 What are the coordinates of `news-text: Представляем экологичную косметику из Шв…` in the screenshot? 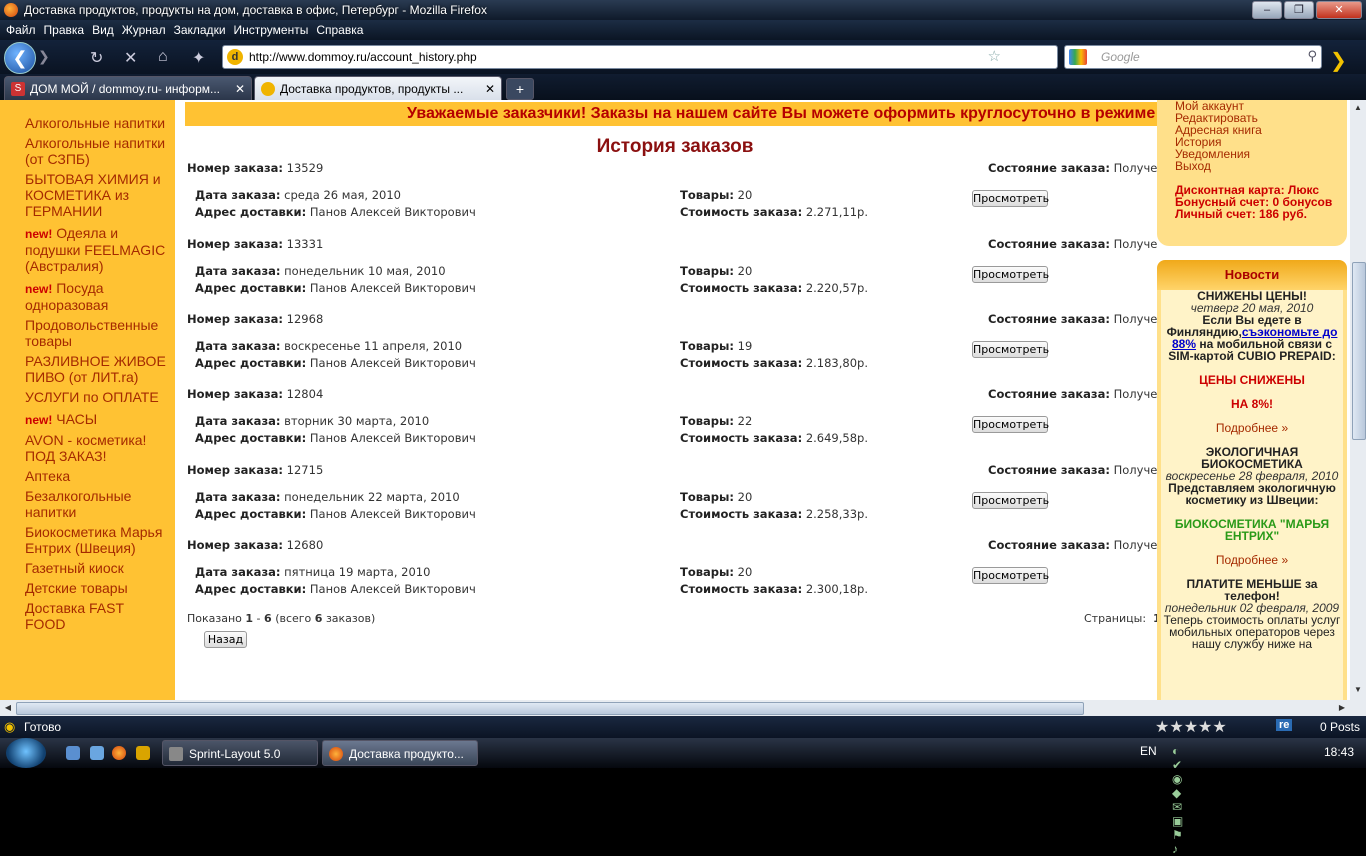 It's located at (1252, 494).